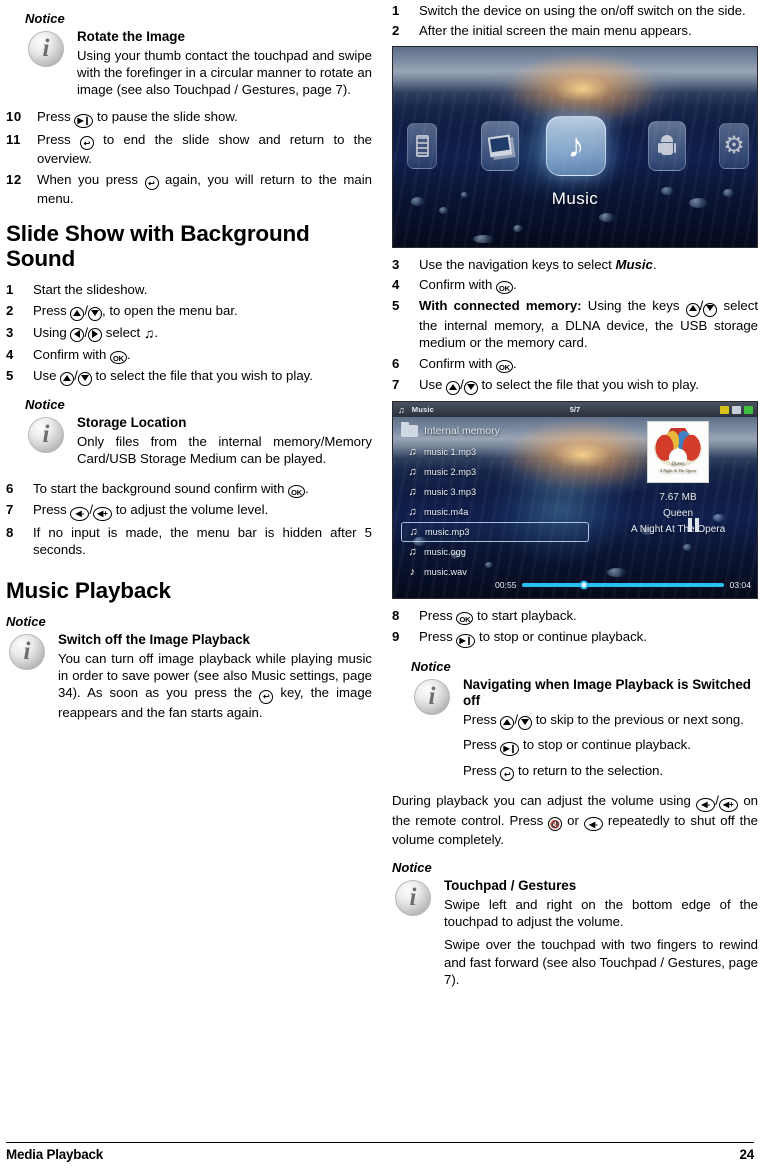 This screenshot has height=1168, width=760. Describe the element at coordinates (693, 525) in the screenshot. I see `pause-icon` at that location.